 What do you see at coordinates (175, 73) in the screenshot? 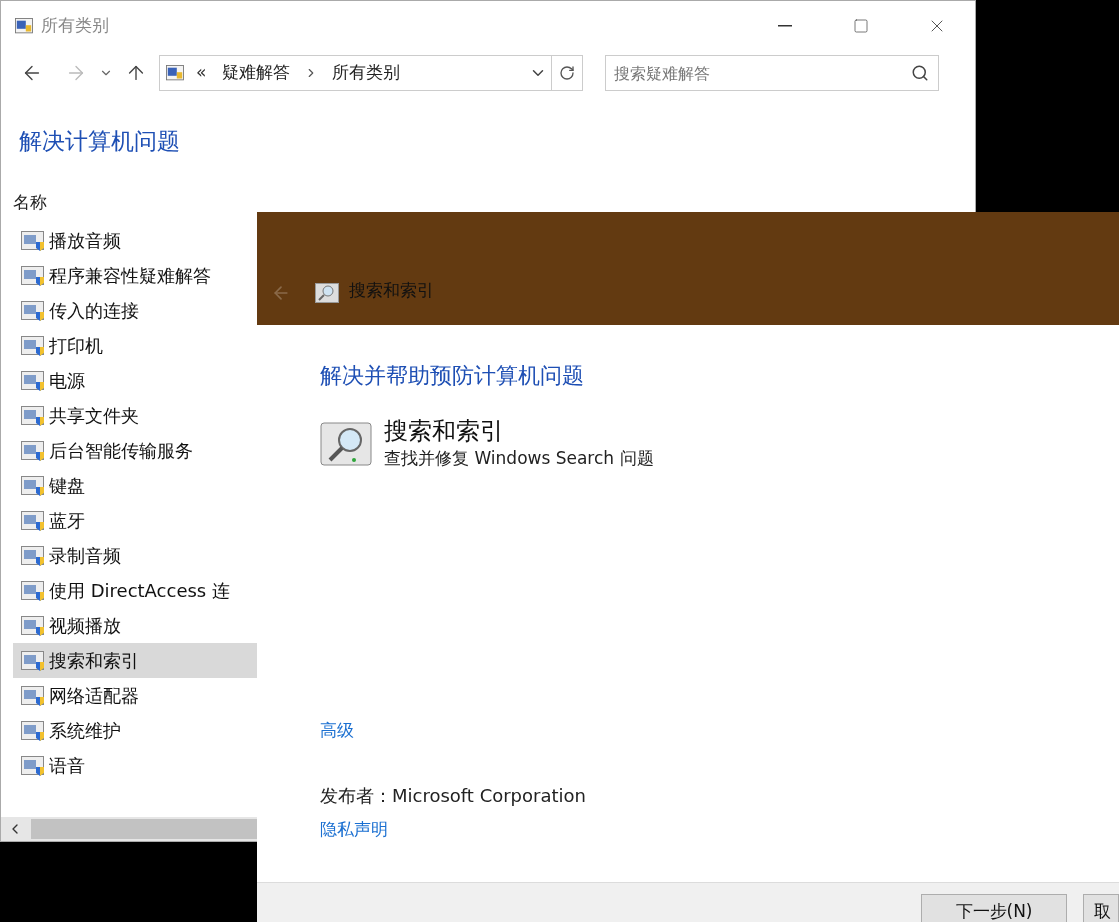
I see `control-panel-icon` at bounding box center [175, 73].